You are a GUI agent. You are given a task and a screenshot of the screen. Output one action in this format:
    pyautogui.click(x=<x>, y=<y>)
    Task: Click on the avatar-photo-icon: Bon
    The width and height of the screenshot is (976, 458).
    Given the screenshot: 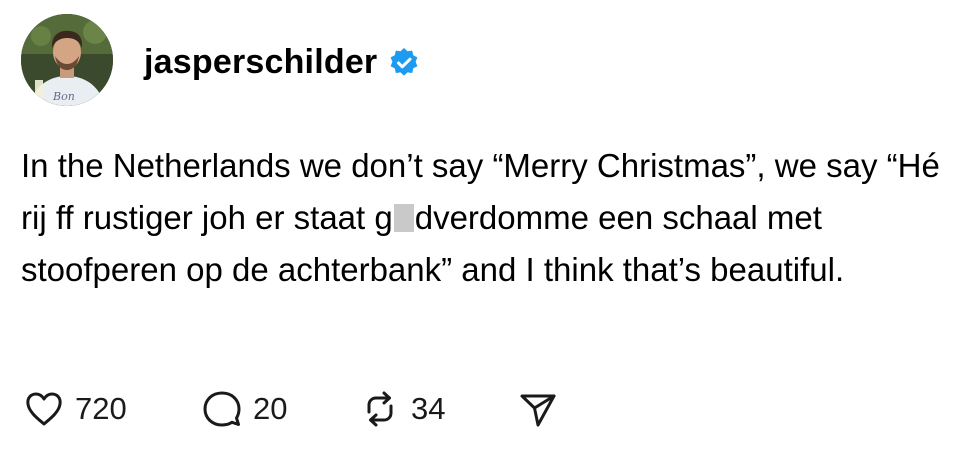 What is the action you would take?
    pyautogui.click(x=67, y=60)
    